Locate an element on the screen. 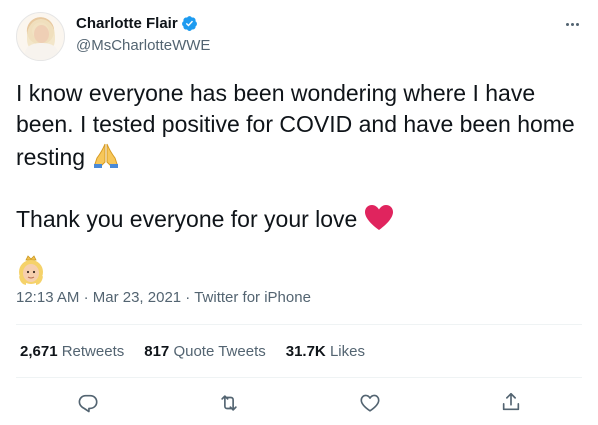  reply-icon is located at coordinates (88, 403).